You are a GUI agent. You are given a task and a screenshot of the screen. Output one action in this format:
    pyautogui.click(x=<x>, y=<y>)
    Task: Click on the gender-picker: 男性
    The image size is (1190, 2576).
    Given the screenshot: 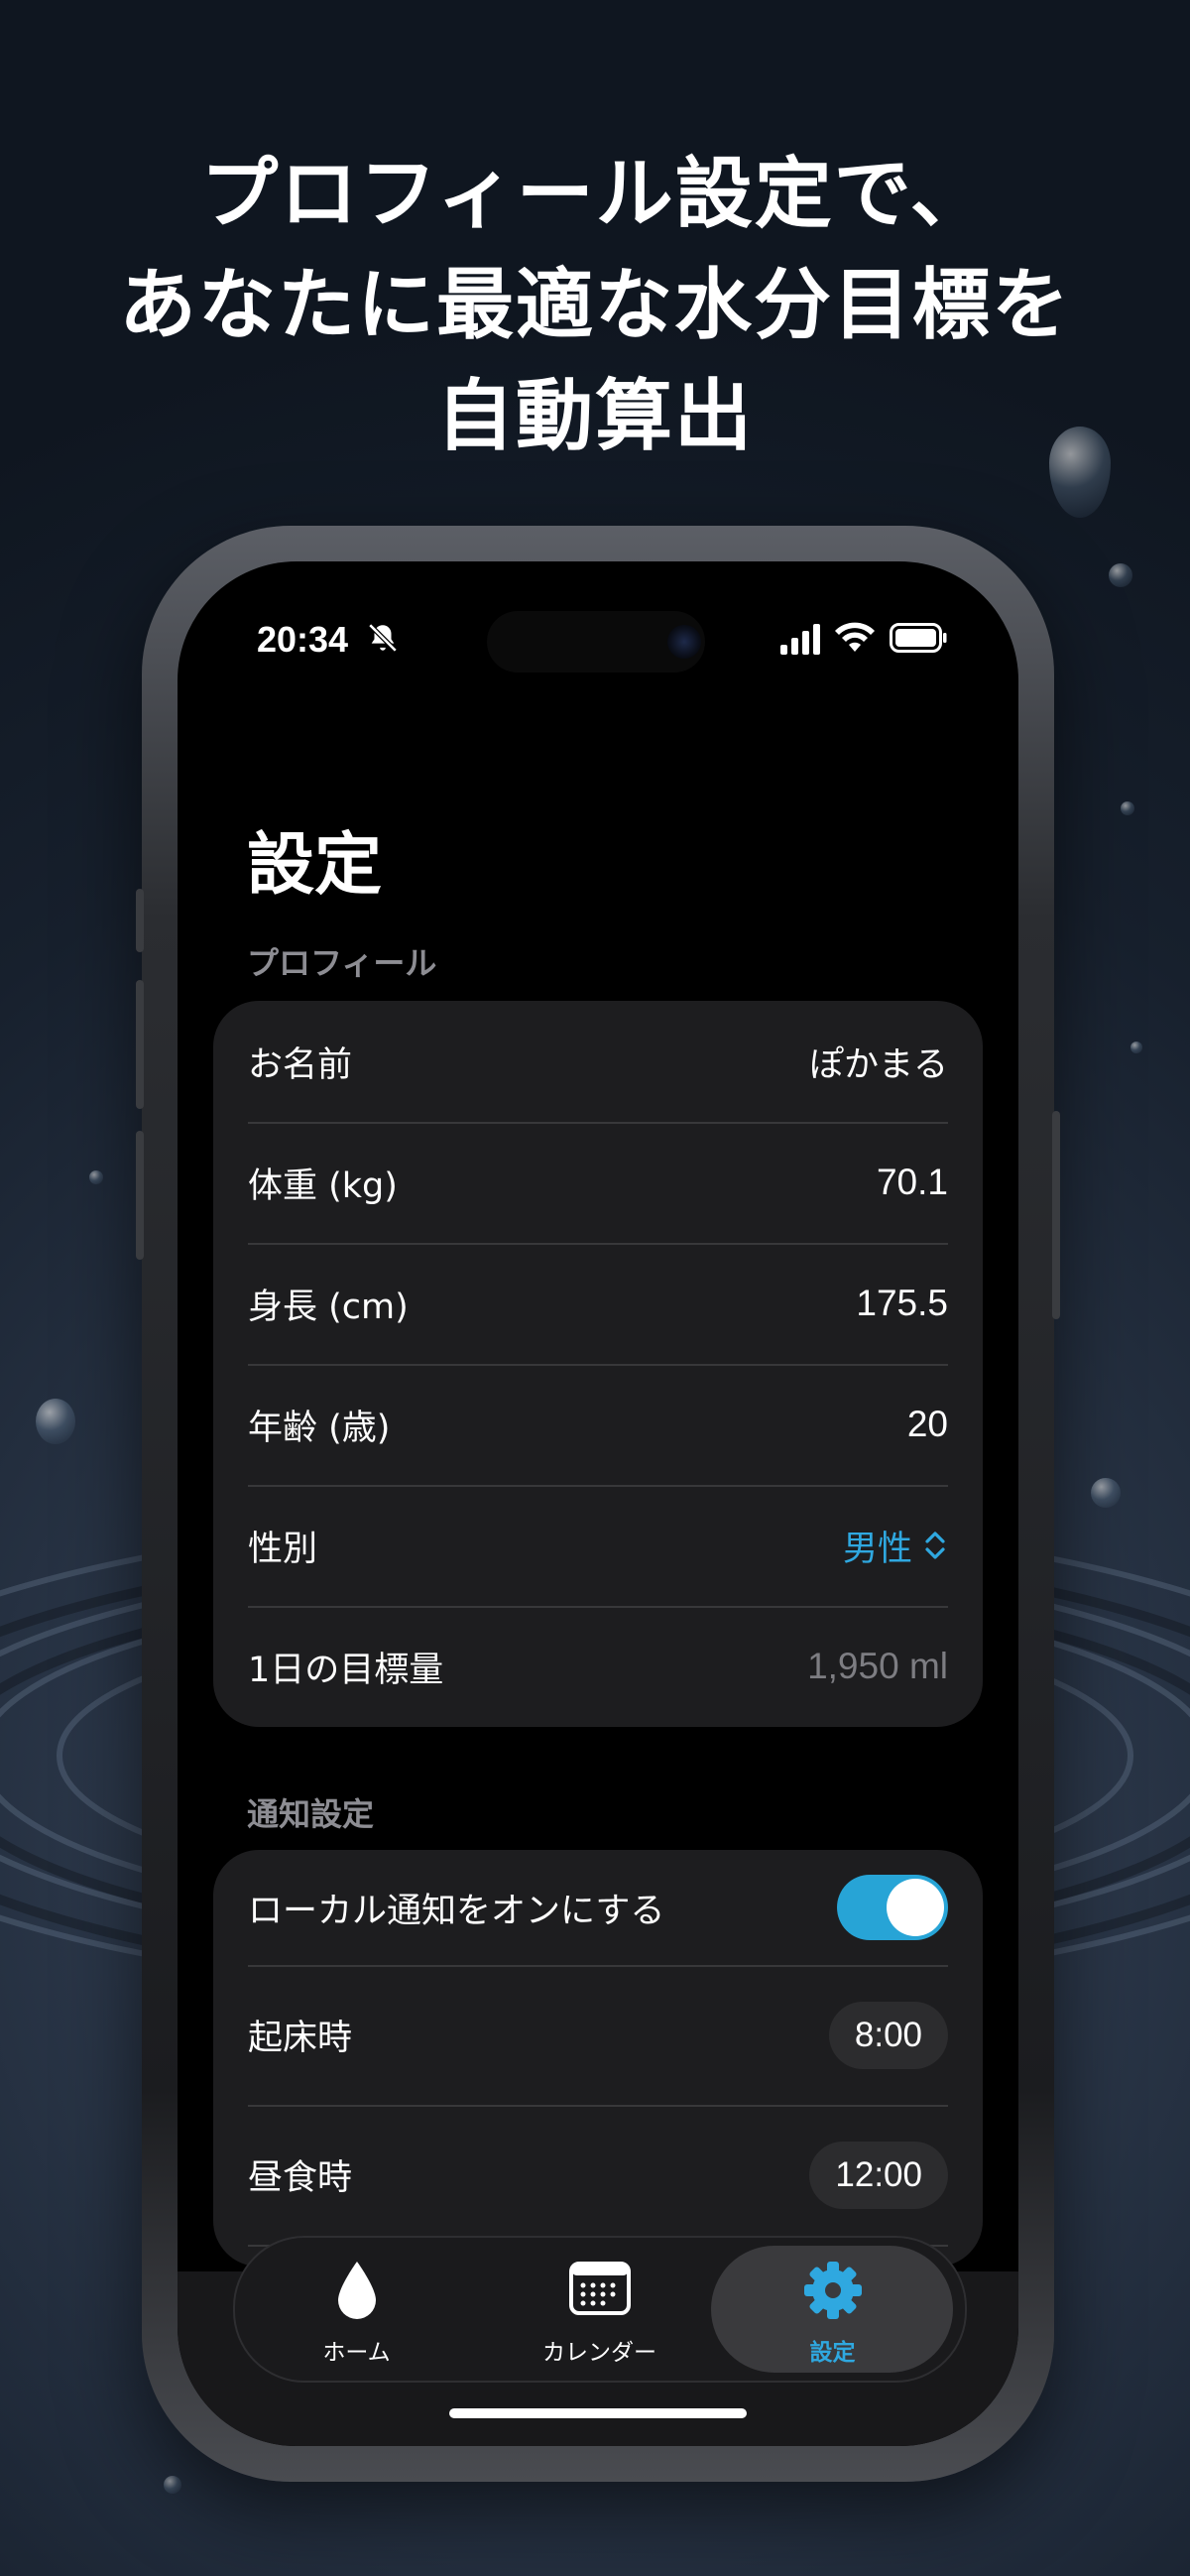 What is the action you would take?
    pyautogui.click(x=895, y=1546)
    